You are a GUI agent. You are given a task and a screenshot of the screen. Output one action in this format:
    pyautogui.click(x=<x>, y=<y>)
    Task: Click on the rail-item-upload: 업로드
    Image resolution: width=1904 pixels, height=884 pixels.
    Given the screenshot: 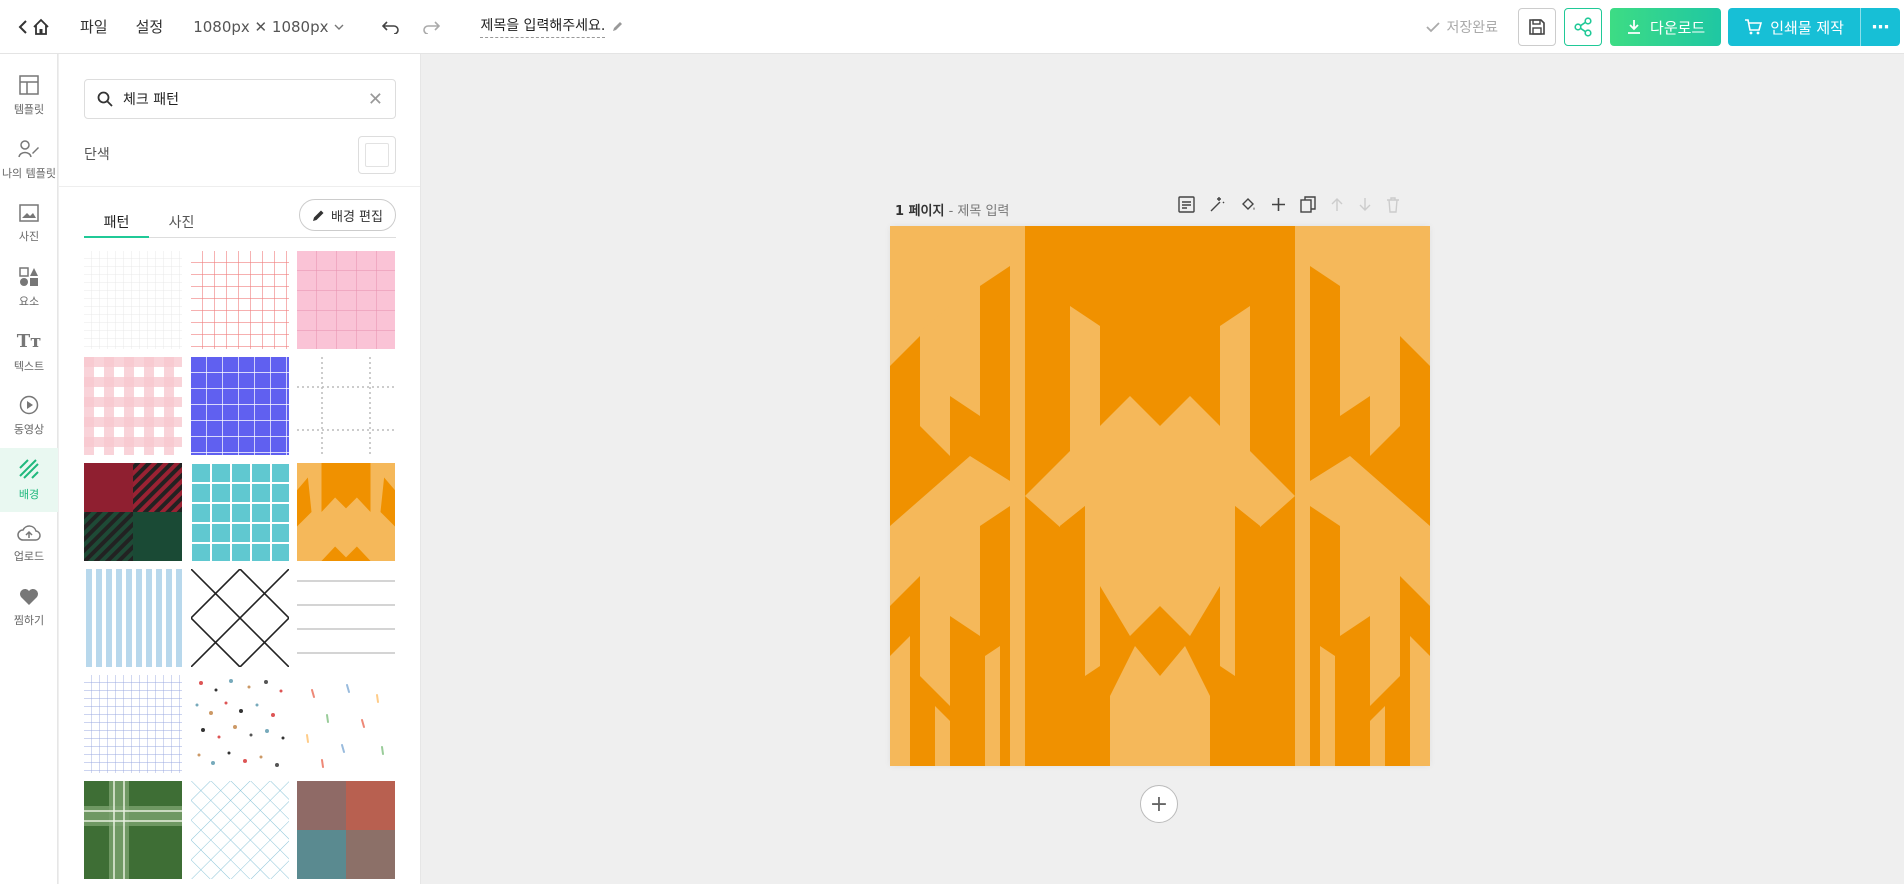 What is the action you would take?
    pyautogui.click(x=29, y=544)
    